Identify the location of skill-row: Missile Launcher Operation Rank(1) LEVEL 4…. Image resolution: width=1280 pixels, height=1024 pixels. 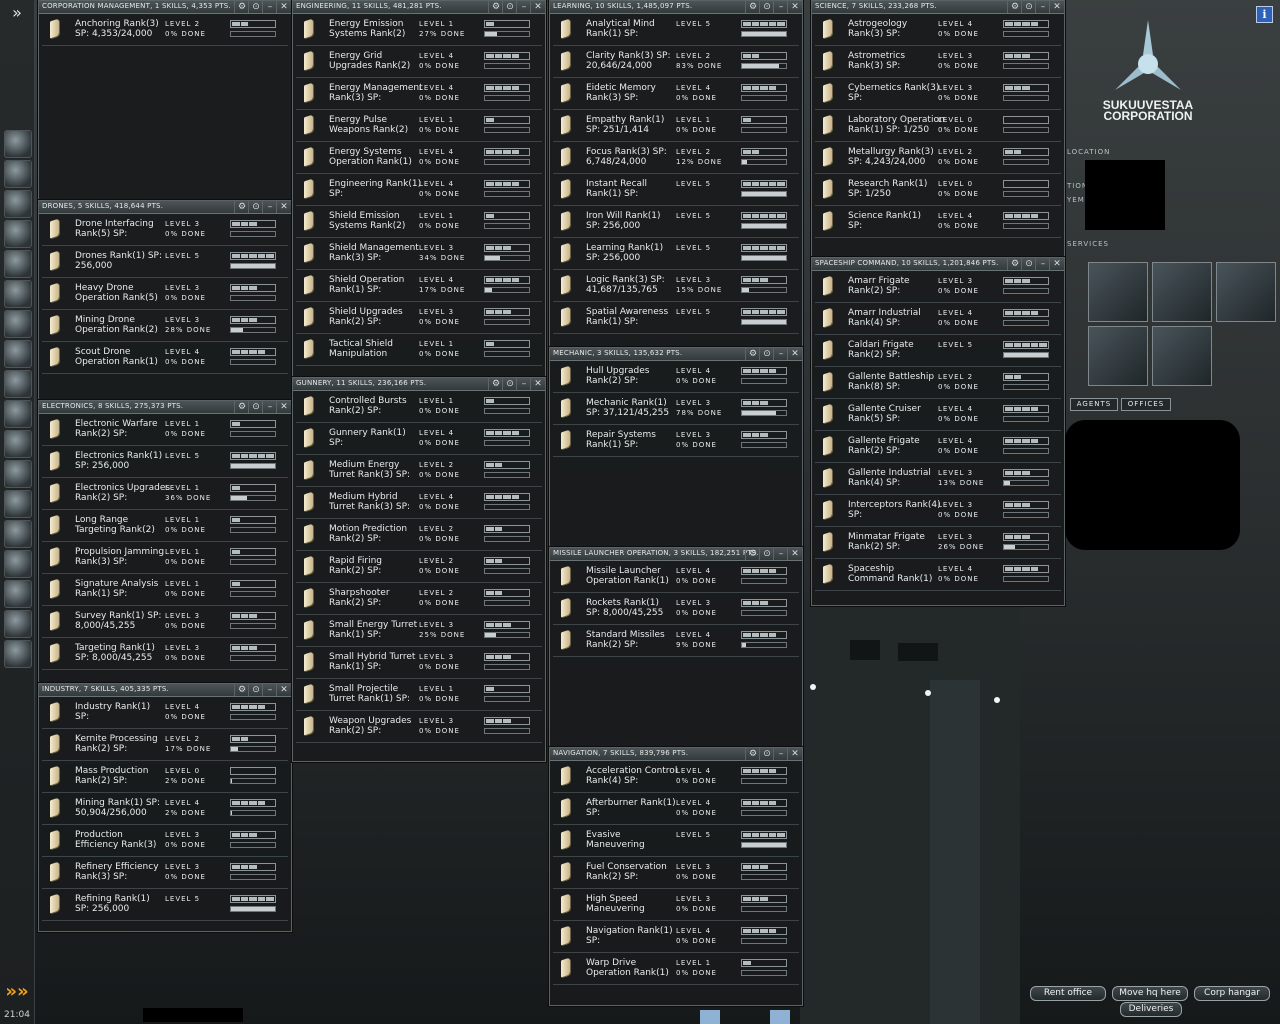
(676, 577).